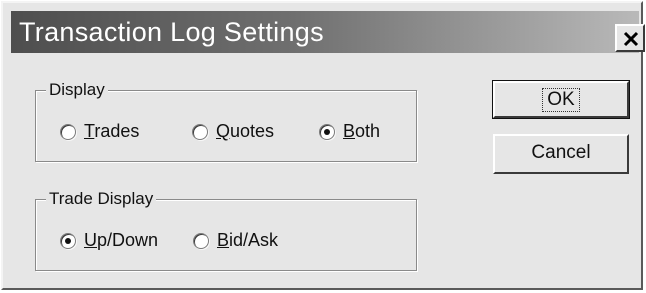 The height and width of the screenshot is (293, 646). I want to click on window-title: Transaction Log Settings, so click(171, 32).